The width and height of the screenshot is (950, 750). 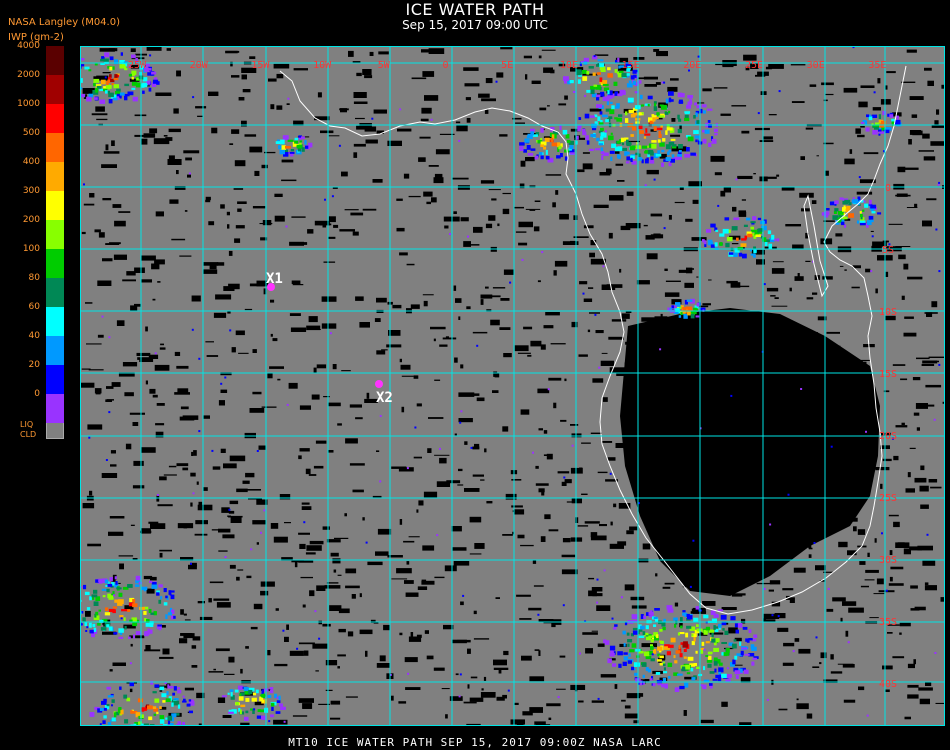 I want to click on legend-swatch, so click(x=55, y=176).